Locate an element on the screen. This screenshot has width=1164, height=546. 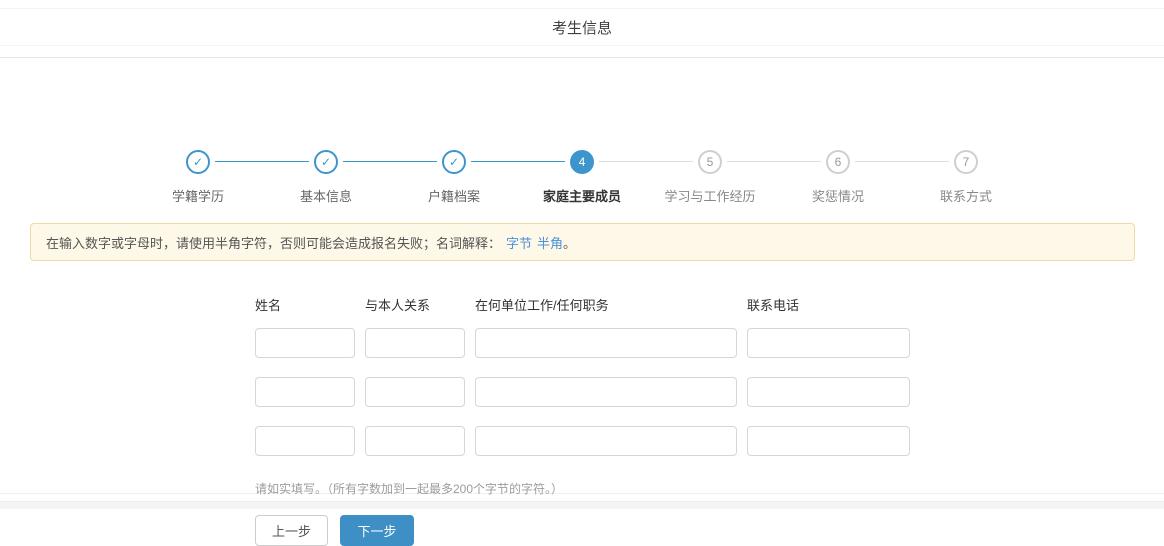
step-5-circle: 5 is located at coordinates (710, 162).